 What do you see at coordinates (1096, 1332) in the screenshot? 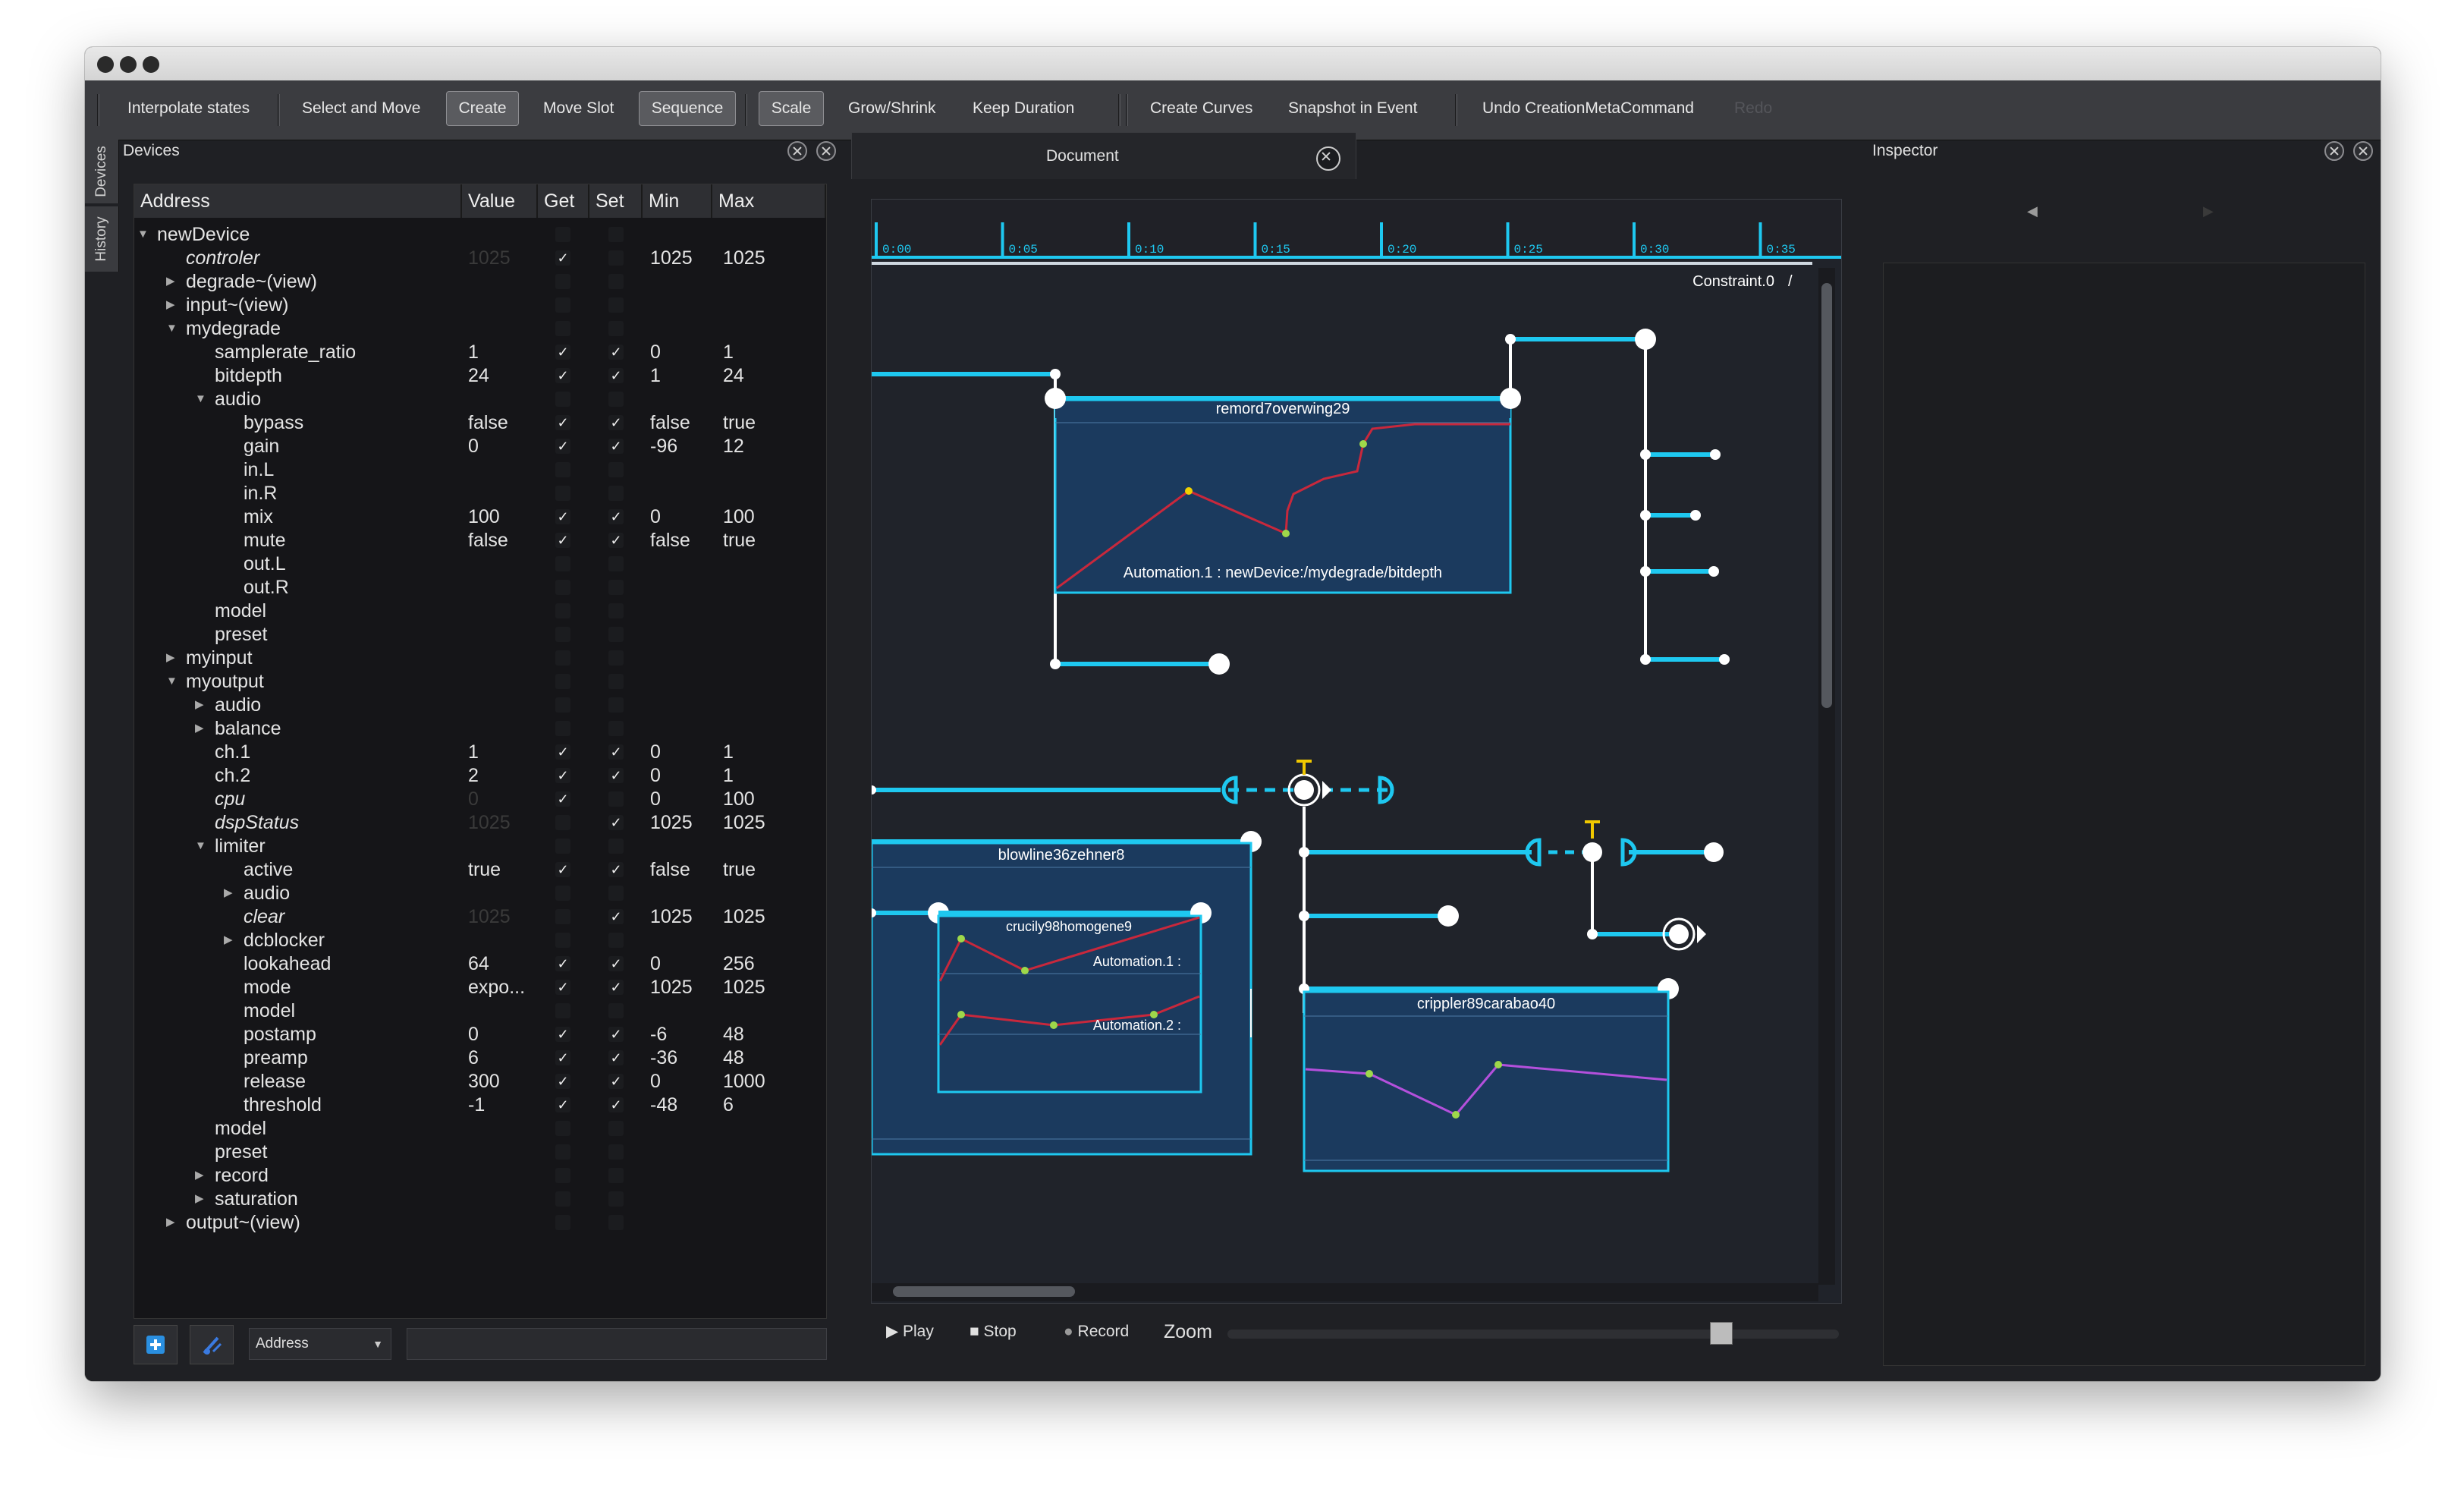
I see `record-button: ● Record` at bounding box center [1096, 1332].